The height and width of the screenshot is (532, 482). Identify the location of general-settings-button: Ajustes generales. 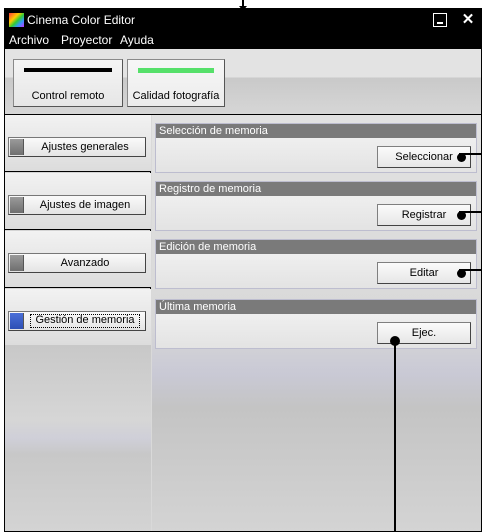
(77, 147).